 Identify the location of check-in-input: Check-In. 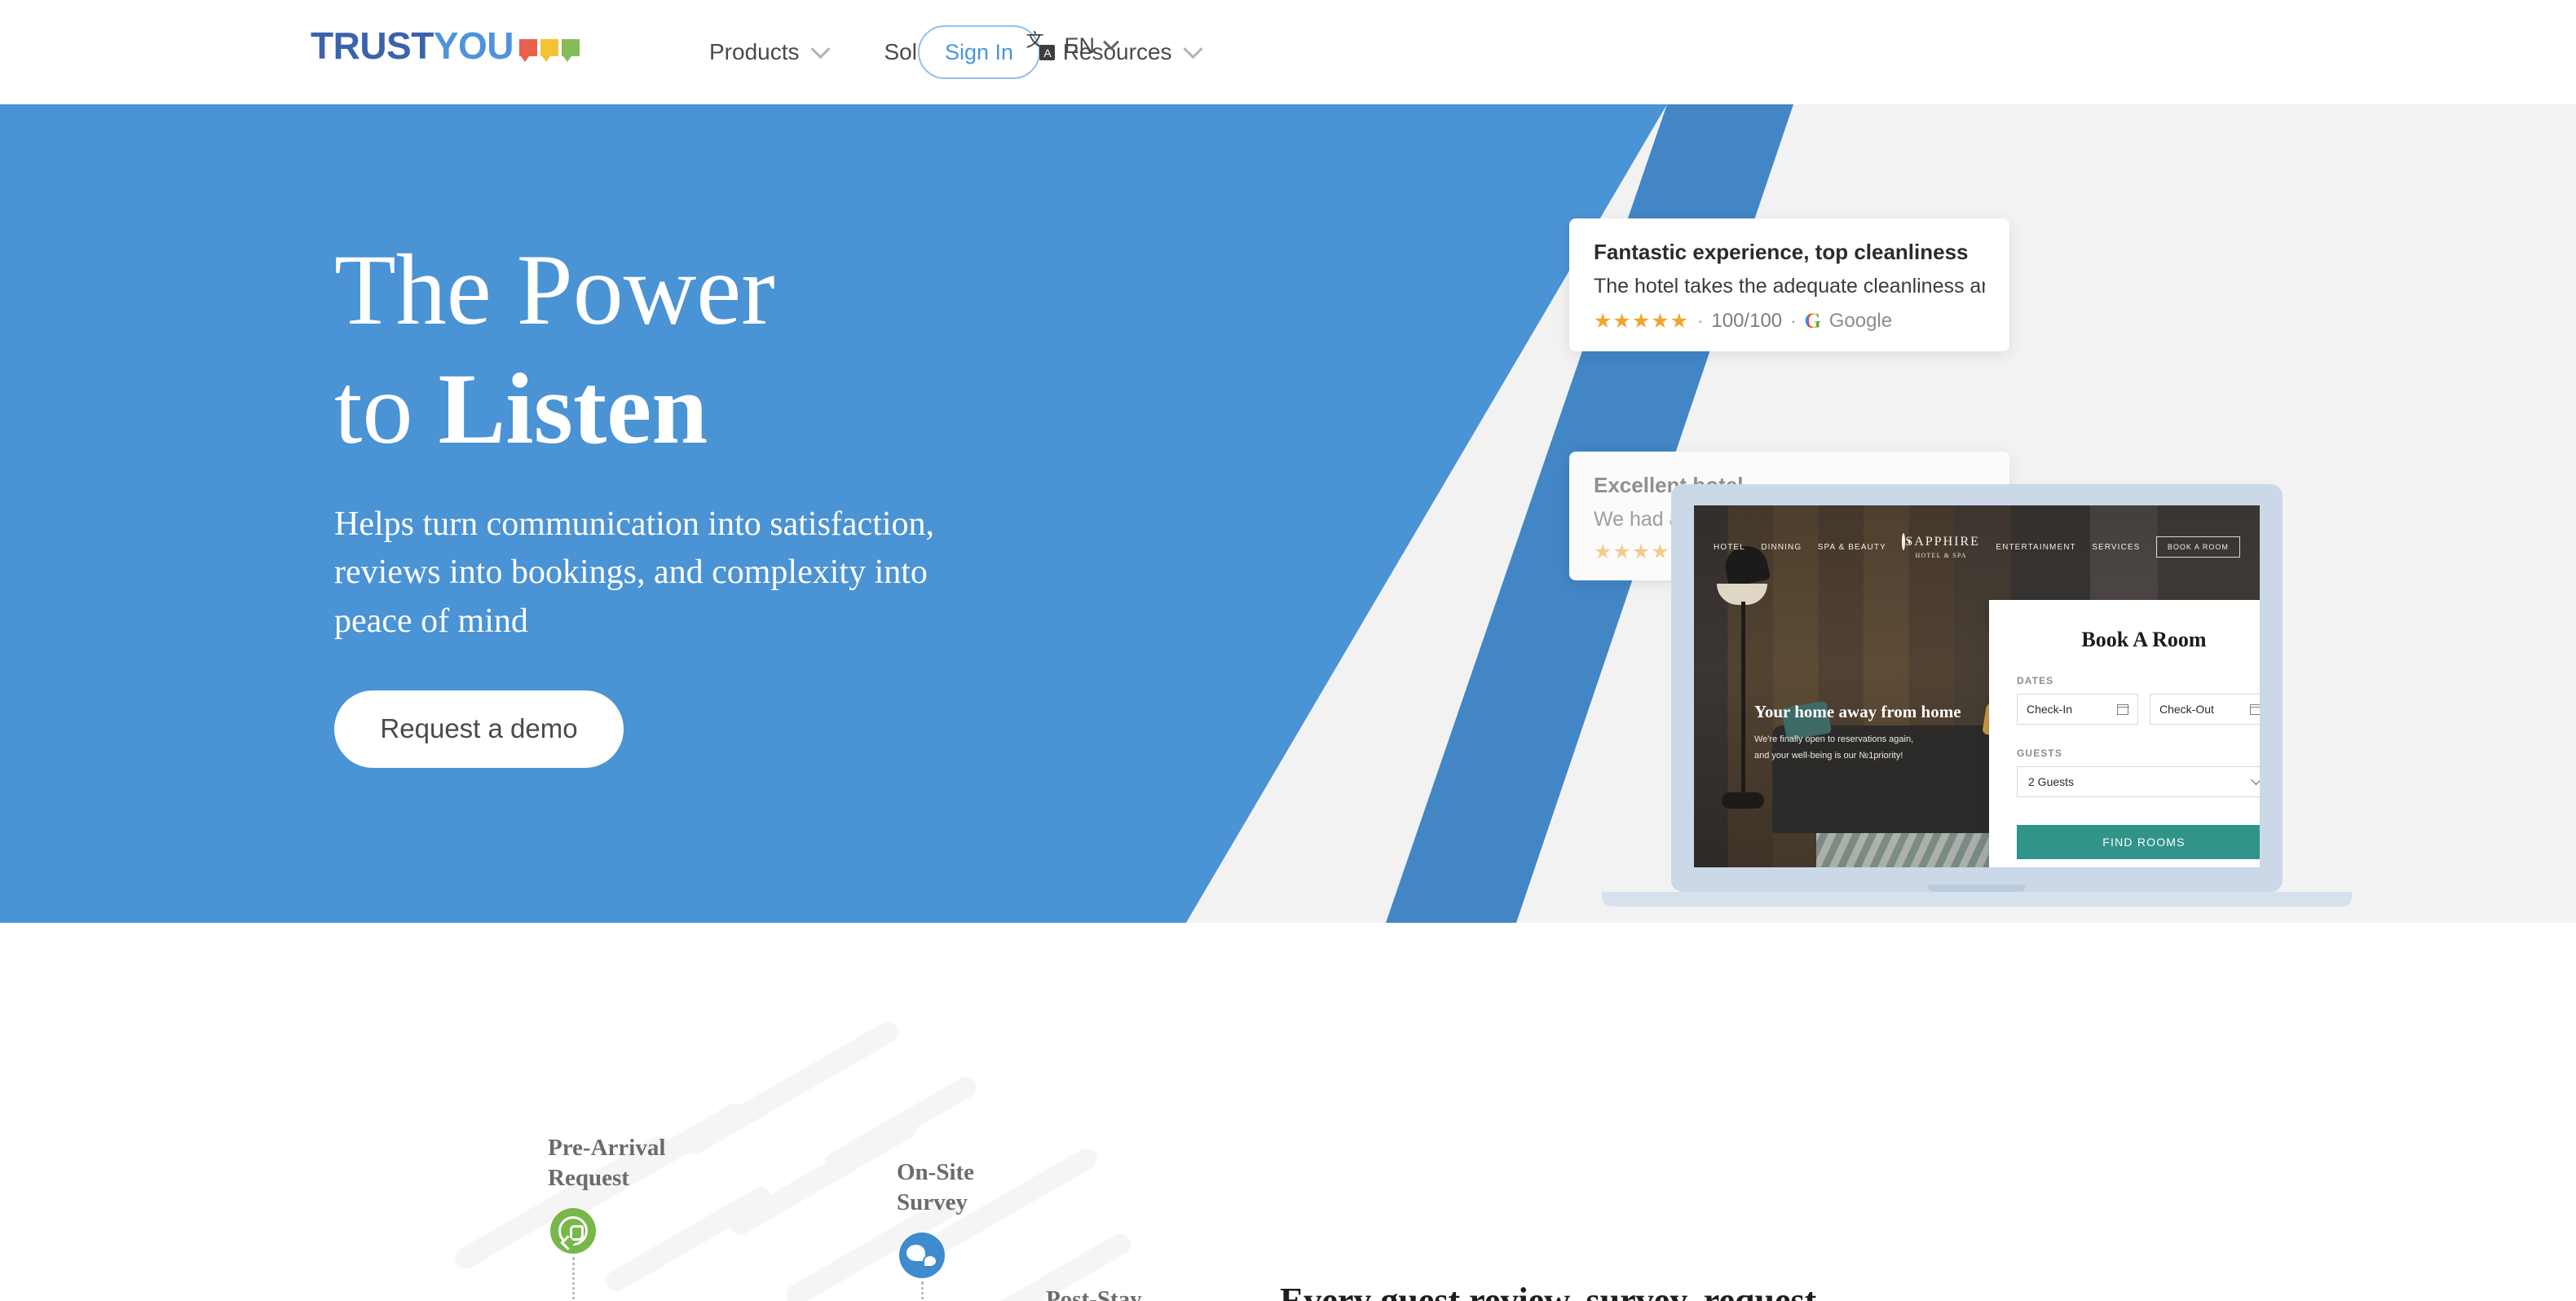
(2077, 709).